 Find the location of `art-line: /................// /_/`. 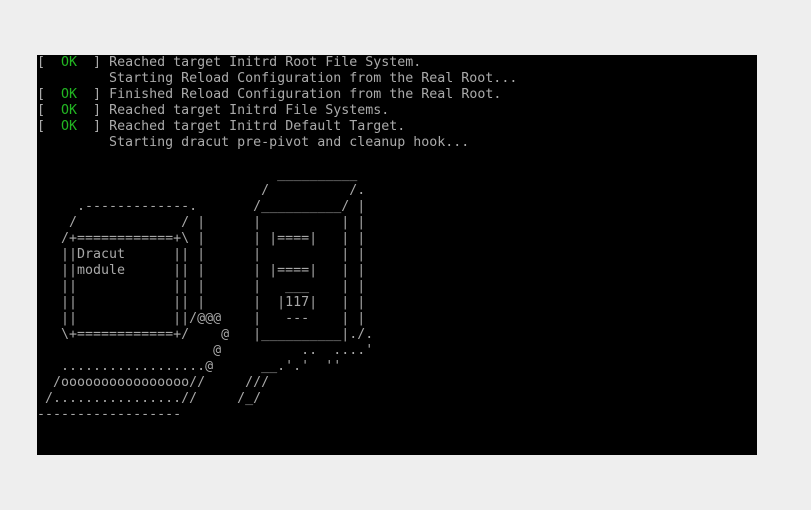

art-line: /................// /_/ is located at coordinates (149, 398).